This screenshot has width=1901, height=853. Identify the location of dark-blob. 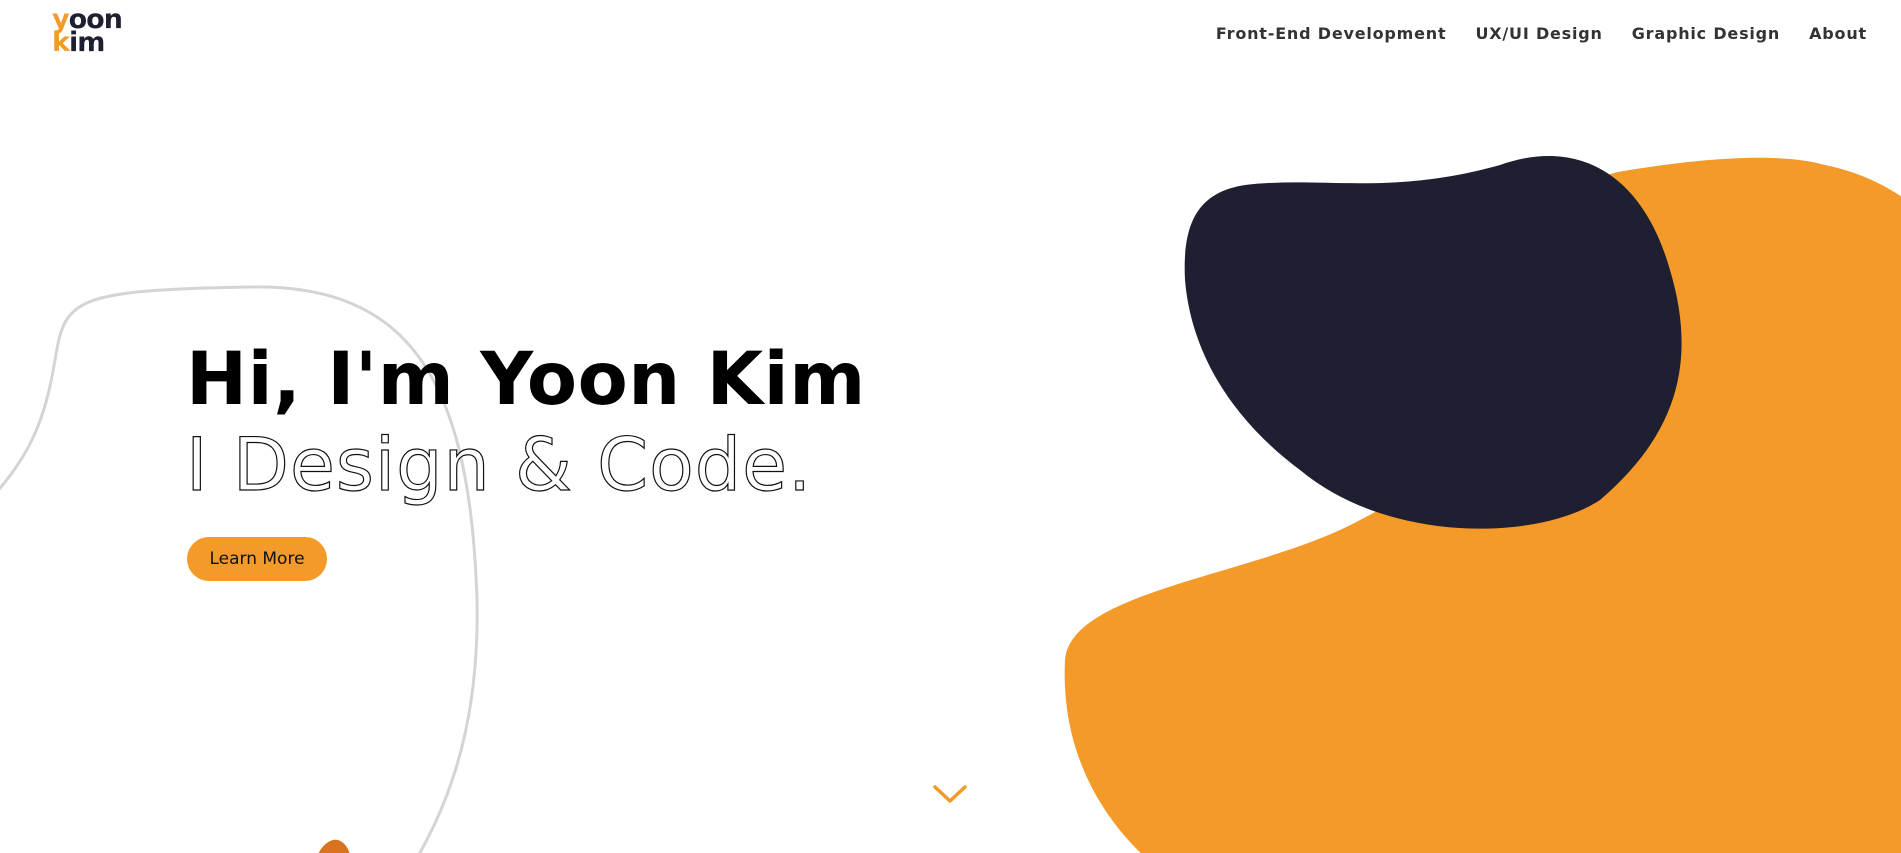
(1433, 342).